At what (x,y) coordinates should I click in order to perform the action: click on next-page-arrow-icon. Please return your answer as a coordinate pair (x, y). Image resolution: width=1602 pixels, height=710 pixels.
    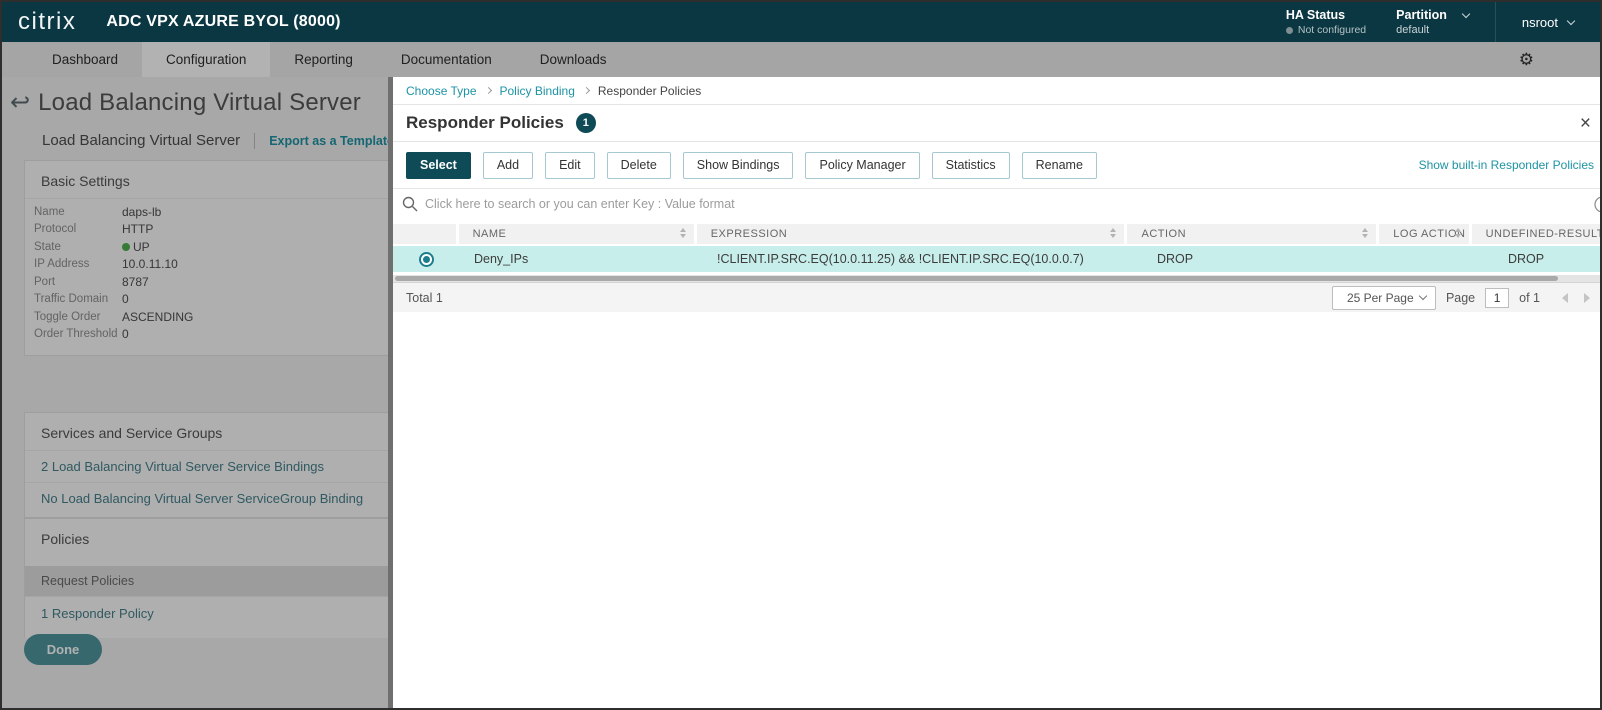
    Looking at the image, I should click on (1587, 297).